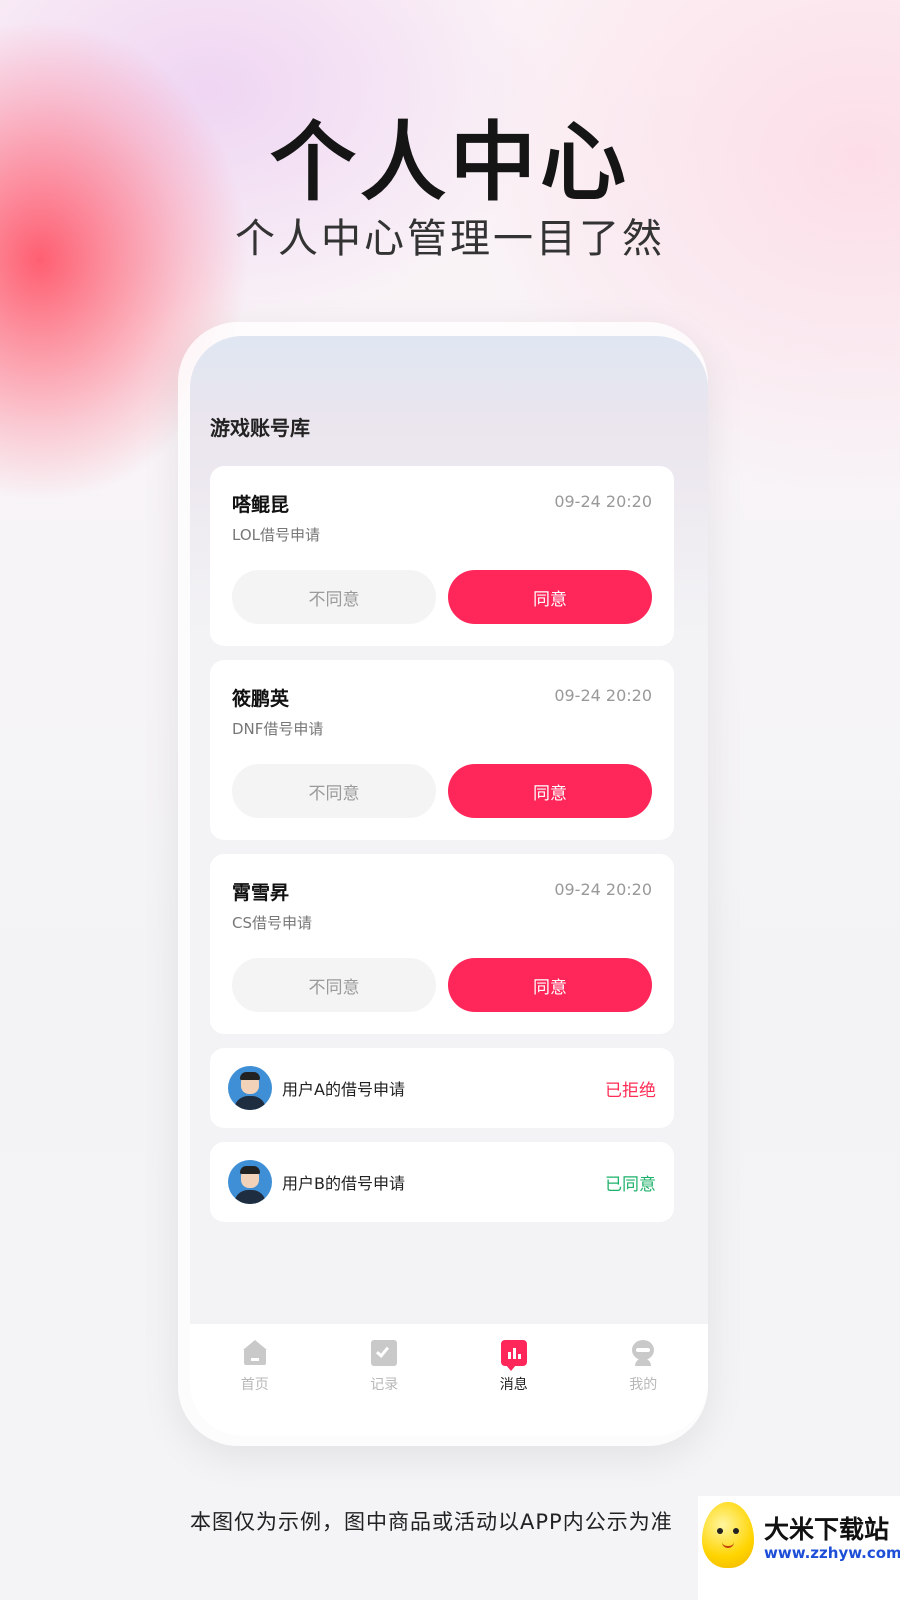 This screenshot has width=900, height=1600. Describe the element at coordinates (442, 1088) in the screenshot. I see `history-item: 用户A的借号申请 已拒绝` at that location.